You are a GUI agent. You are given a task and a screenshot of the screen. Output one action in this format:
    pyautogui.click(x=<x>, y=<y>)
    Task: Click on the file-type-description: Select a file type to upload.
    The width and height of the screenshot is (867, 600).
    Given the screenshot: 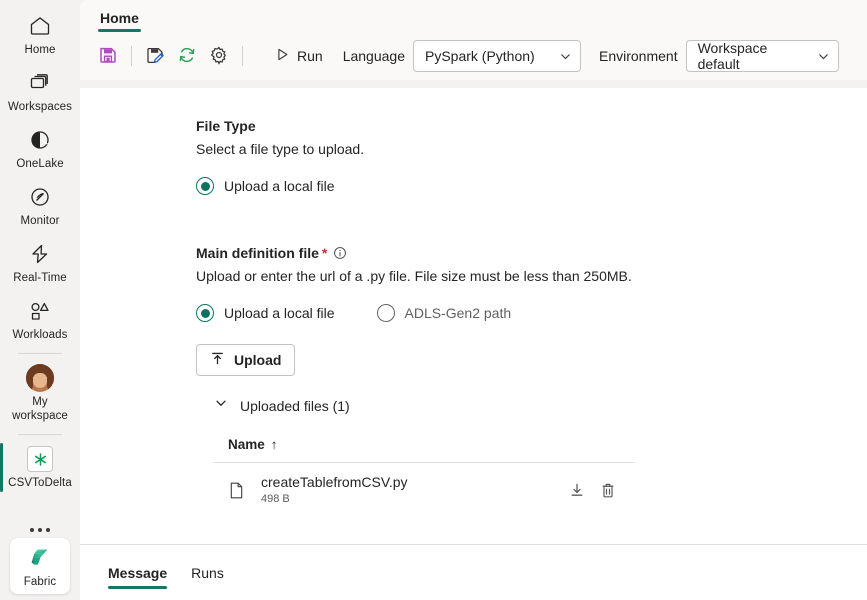 What is the action you would take?
    pyautogui.click(x=280, y=149)
    